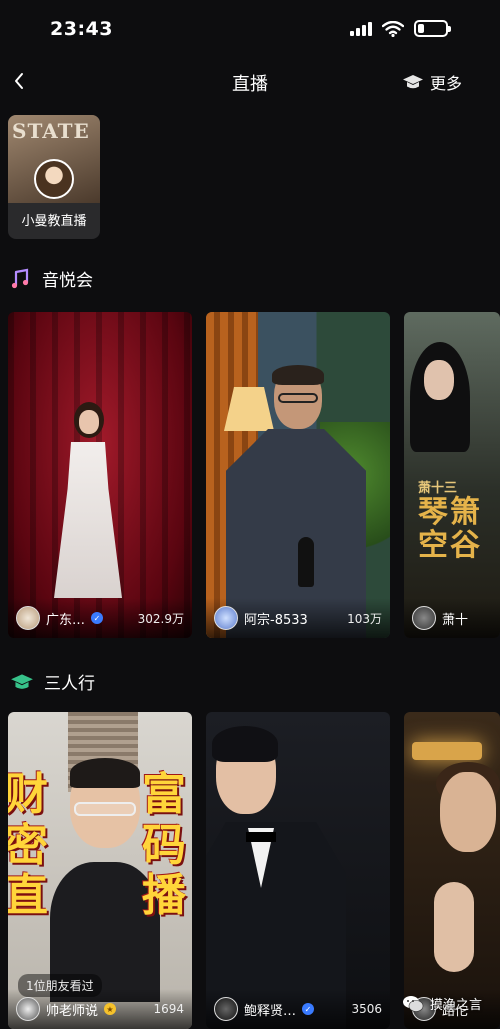  I want to click on status-icons, so click(400, 28).